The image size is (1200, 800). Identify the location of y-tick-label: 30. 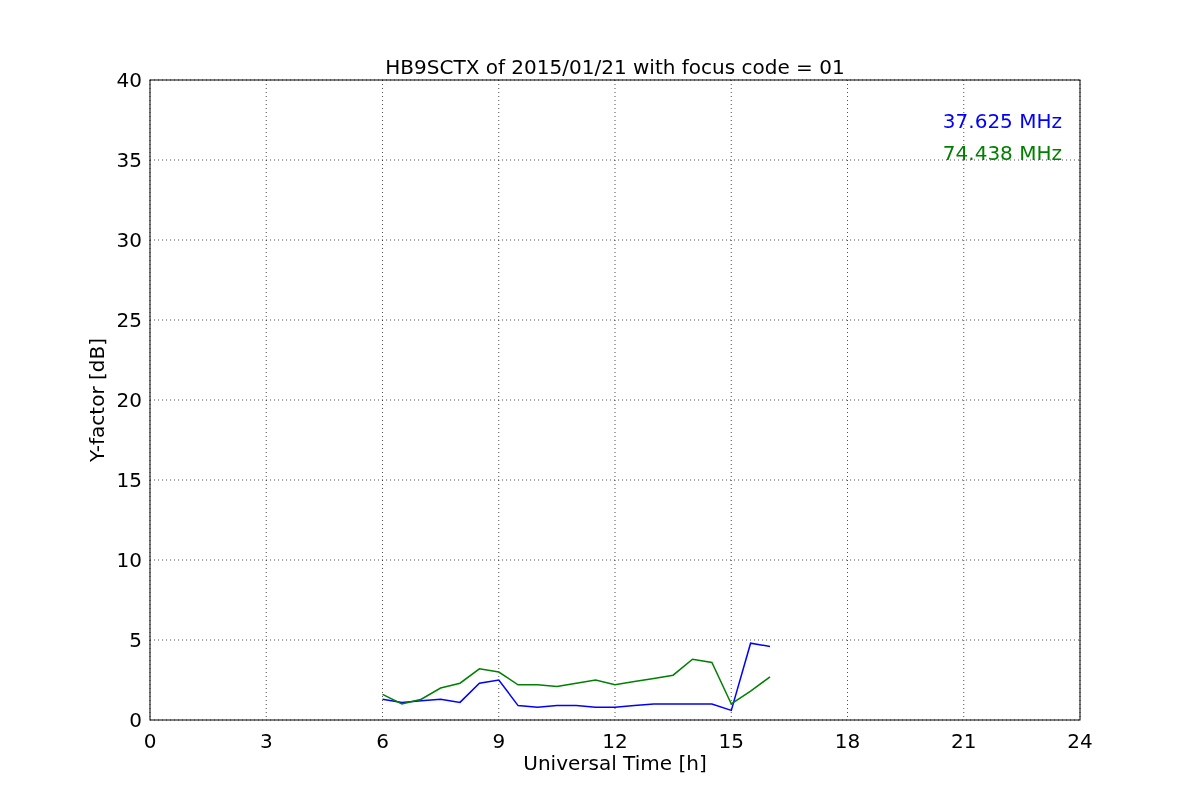
(129, 240).